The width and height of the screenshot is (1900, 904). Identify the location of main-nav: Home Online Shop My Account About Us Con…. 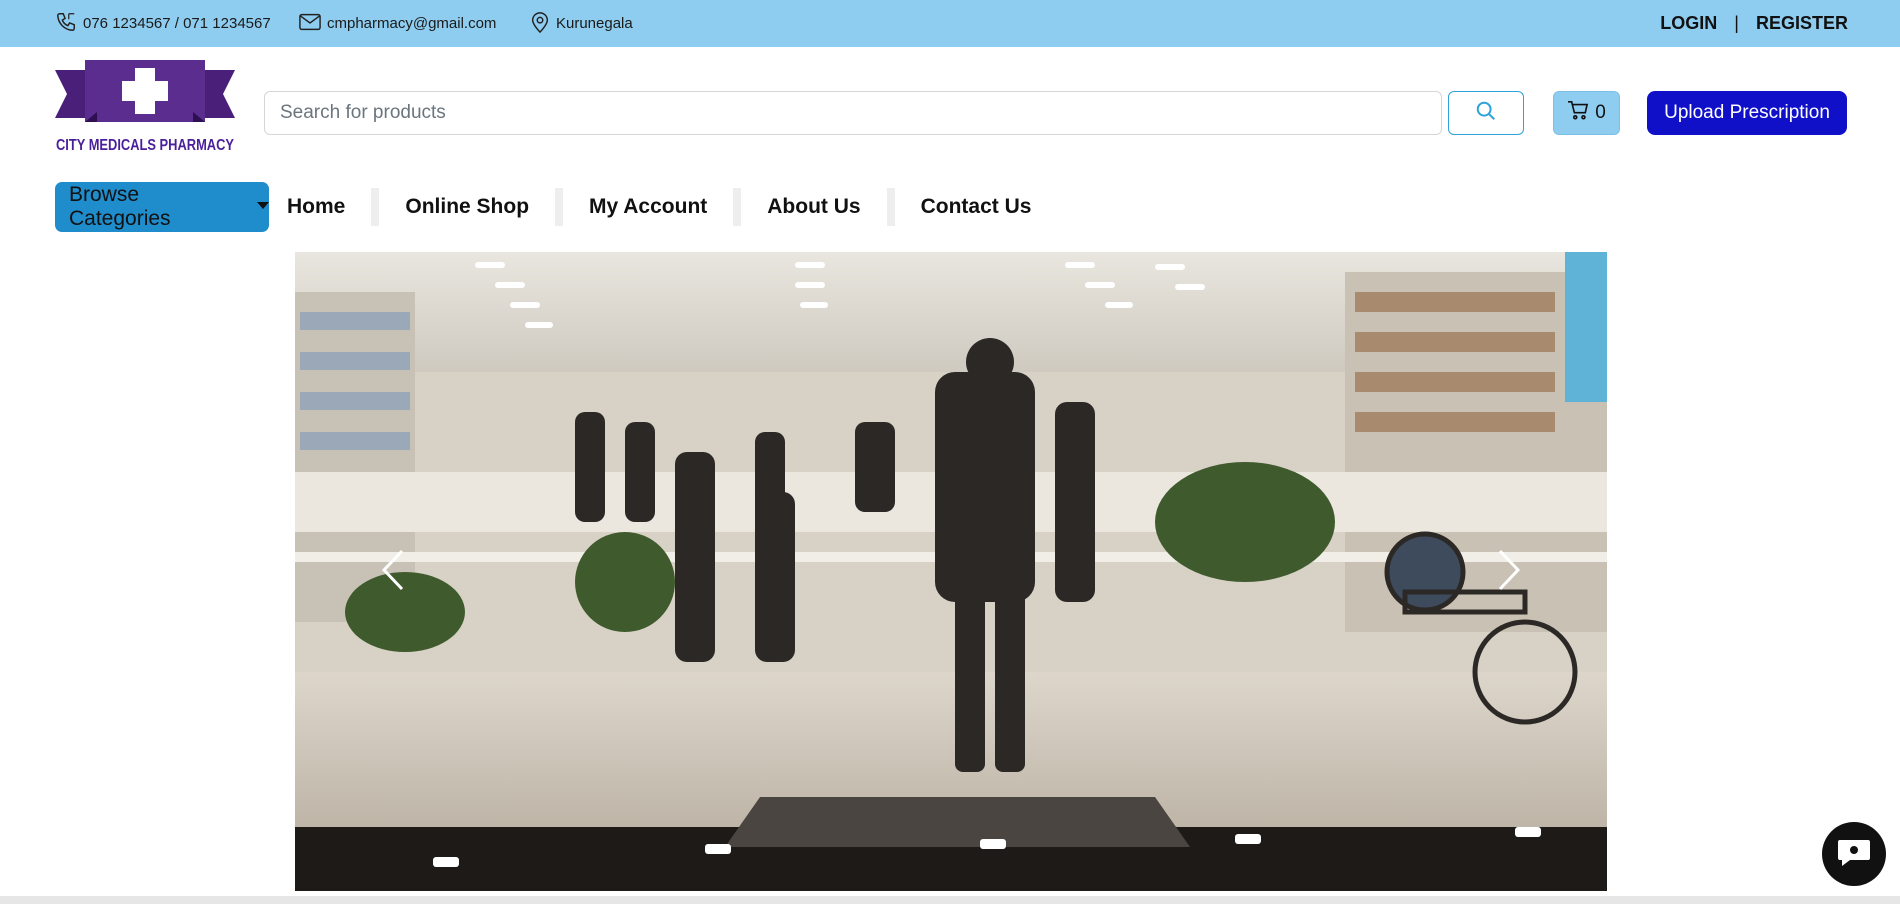
(659, 207).